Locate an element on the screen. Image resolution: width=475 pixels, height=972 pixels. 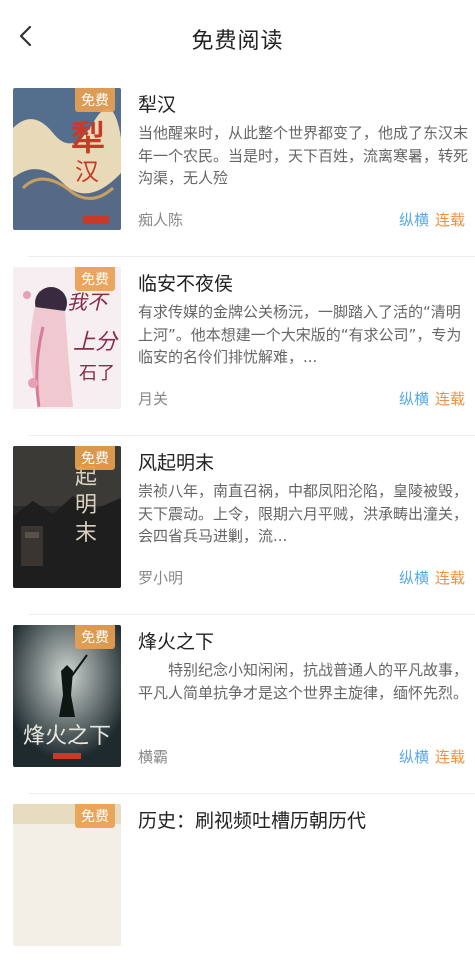
book-title: 临安不夜侯 is located at coordinates (185, 282).